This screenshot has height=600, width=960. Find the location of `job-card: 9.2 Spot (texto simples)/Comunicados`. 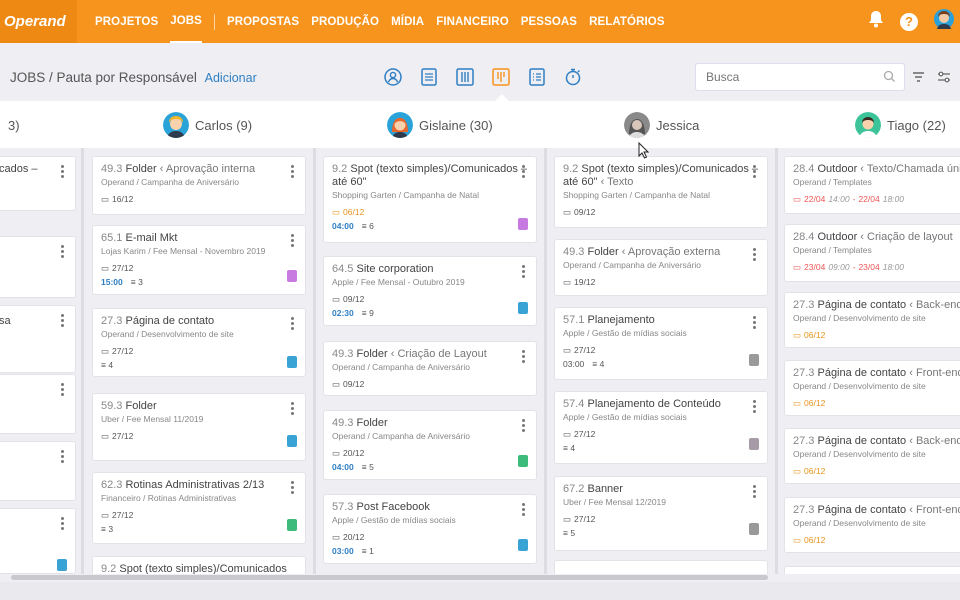

job-card: 9.2 Spot (texto simples)/Comunicados is located at coordinates (199, 565).